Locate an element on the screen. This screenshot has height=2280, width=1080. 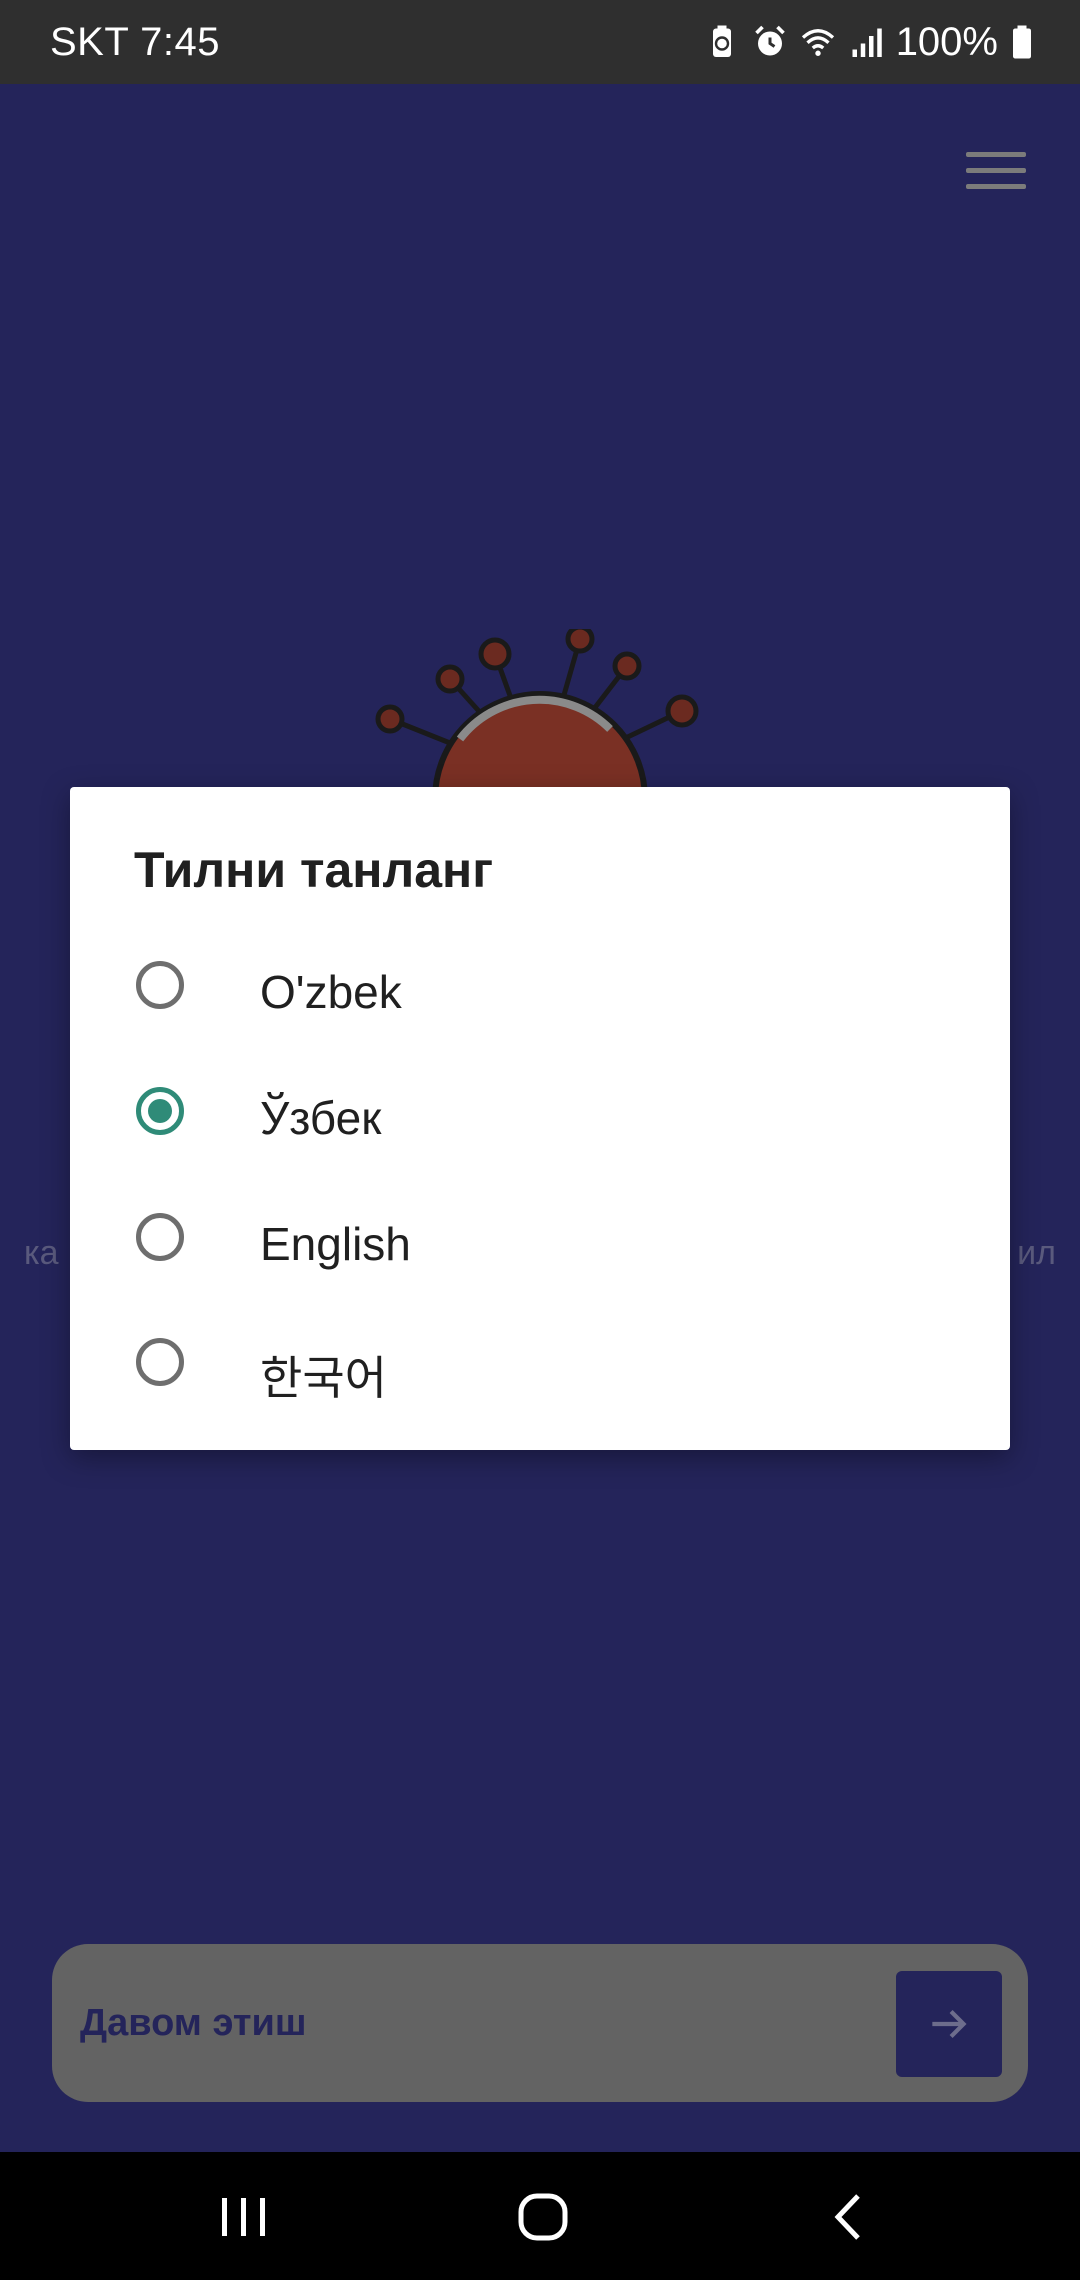
background-text-left: ка is located at coordinates (41, 1253).